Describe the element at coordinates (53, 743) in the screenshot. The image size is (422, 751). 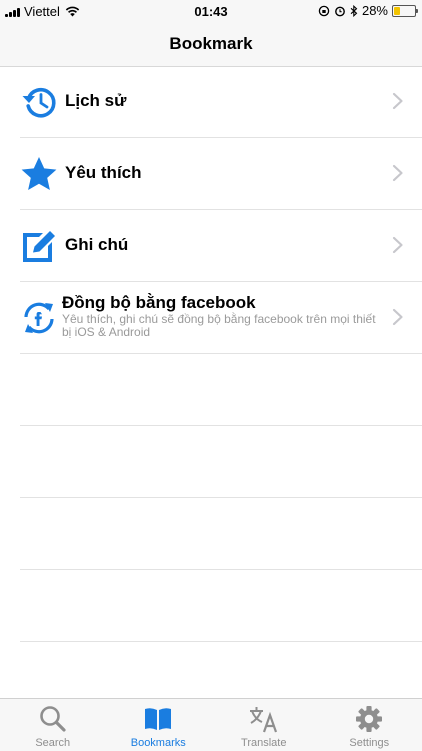
I see `tab-label: Search` at that location.